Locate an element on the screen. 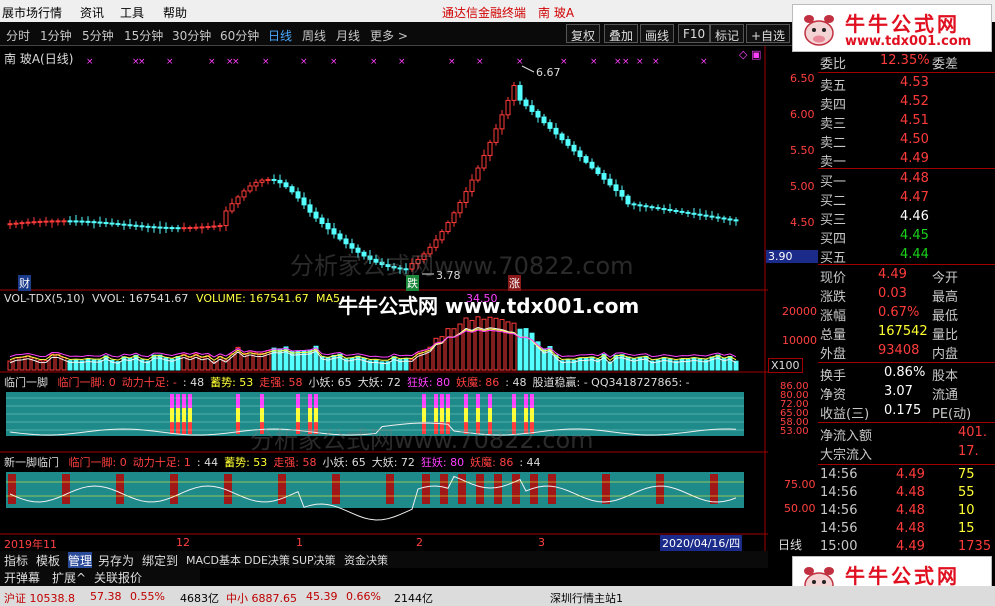 This screenshot has width=995, height=606. period-daily: 日线 is located at coordinates (280, 35).